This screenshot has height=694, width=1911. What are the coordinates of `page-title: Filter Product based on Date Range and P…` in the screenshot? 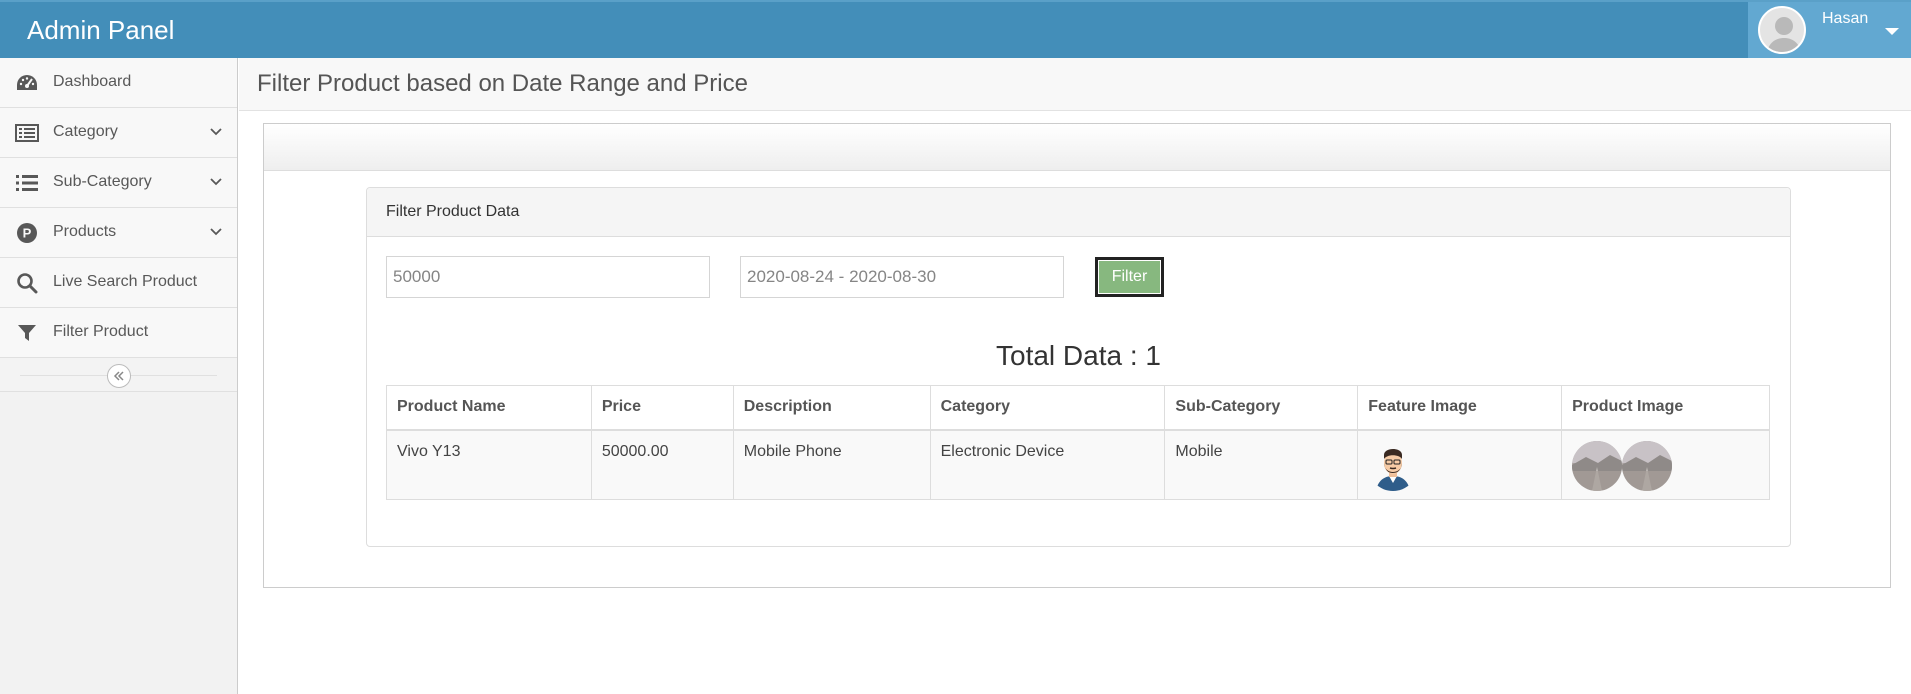 It's located at (502, 83).